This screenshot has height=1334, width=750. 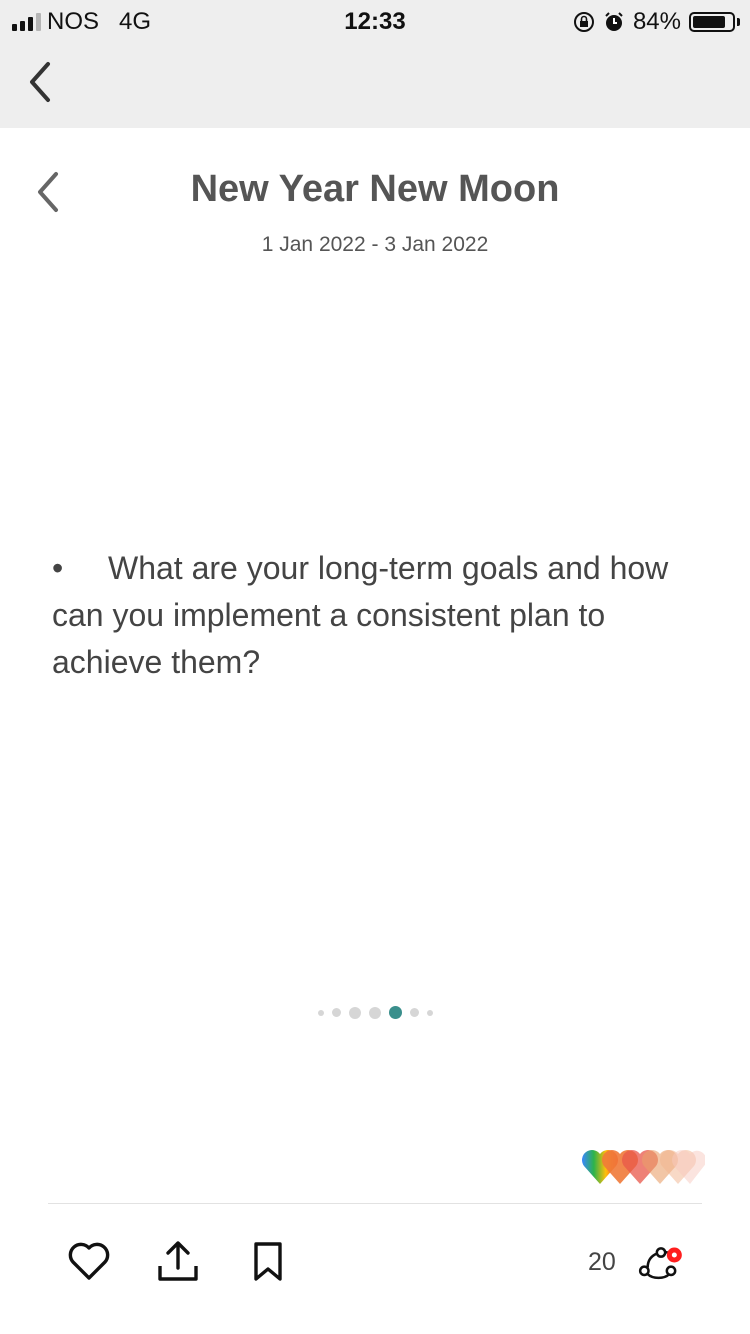 What do you see at coordinates (375, 85) in the screenshot?
I see `nav-bar` at bounding box center [375, 85].